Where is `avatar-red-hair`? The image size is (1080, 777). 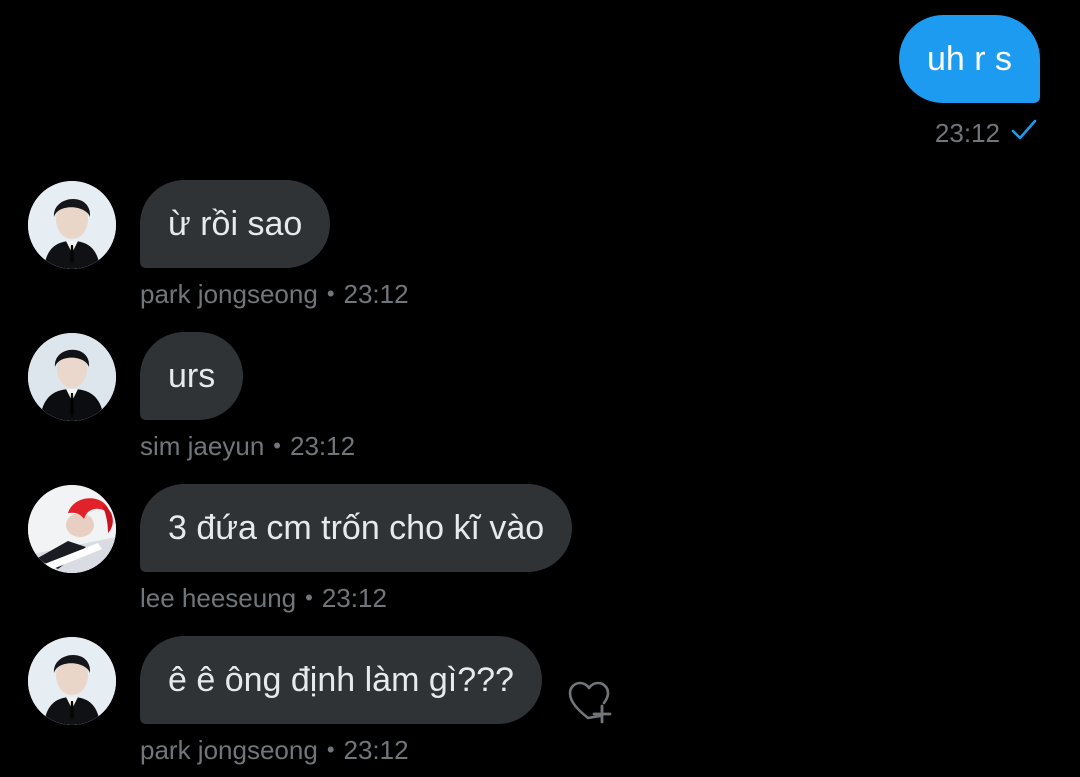
avatar-red-hair is located at coordinates (72, 529).